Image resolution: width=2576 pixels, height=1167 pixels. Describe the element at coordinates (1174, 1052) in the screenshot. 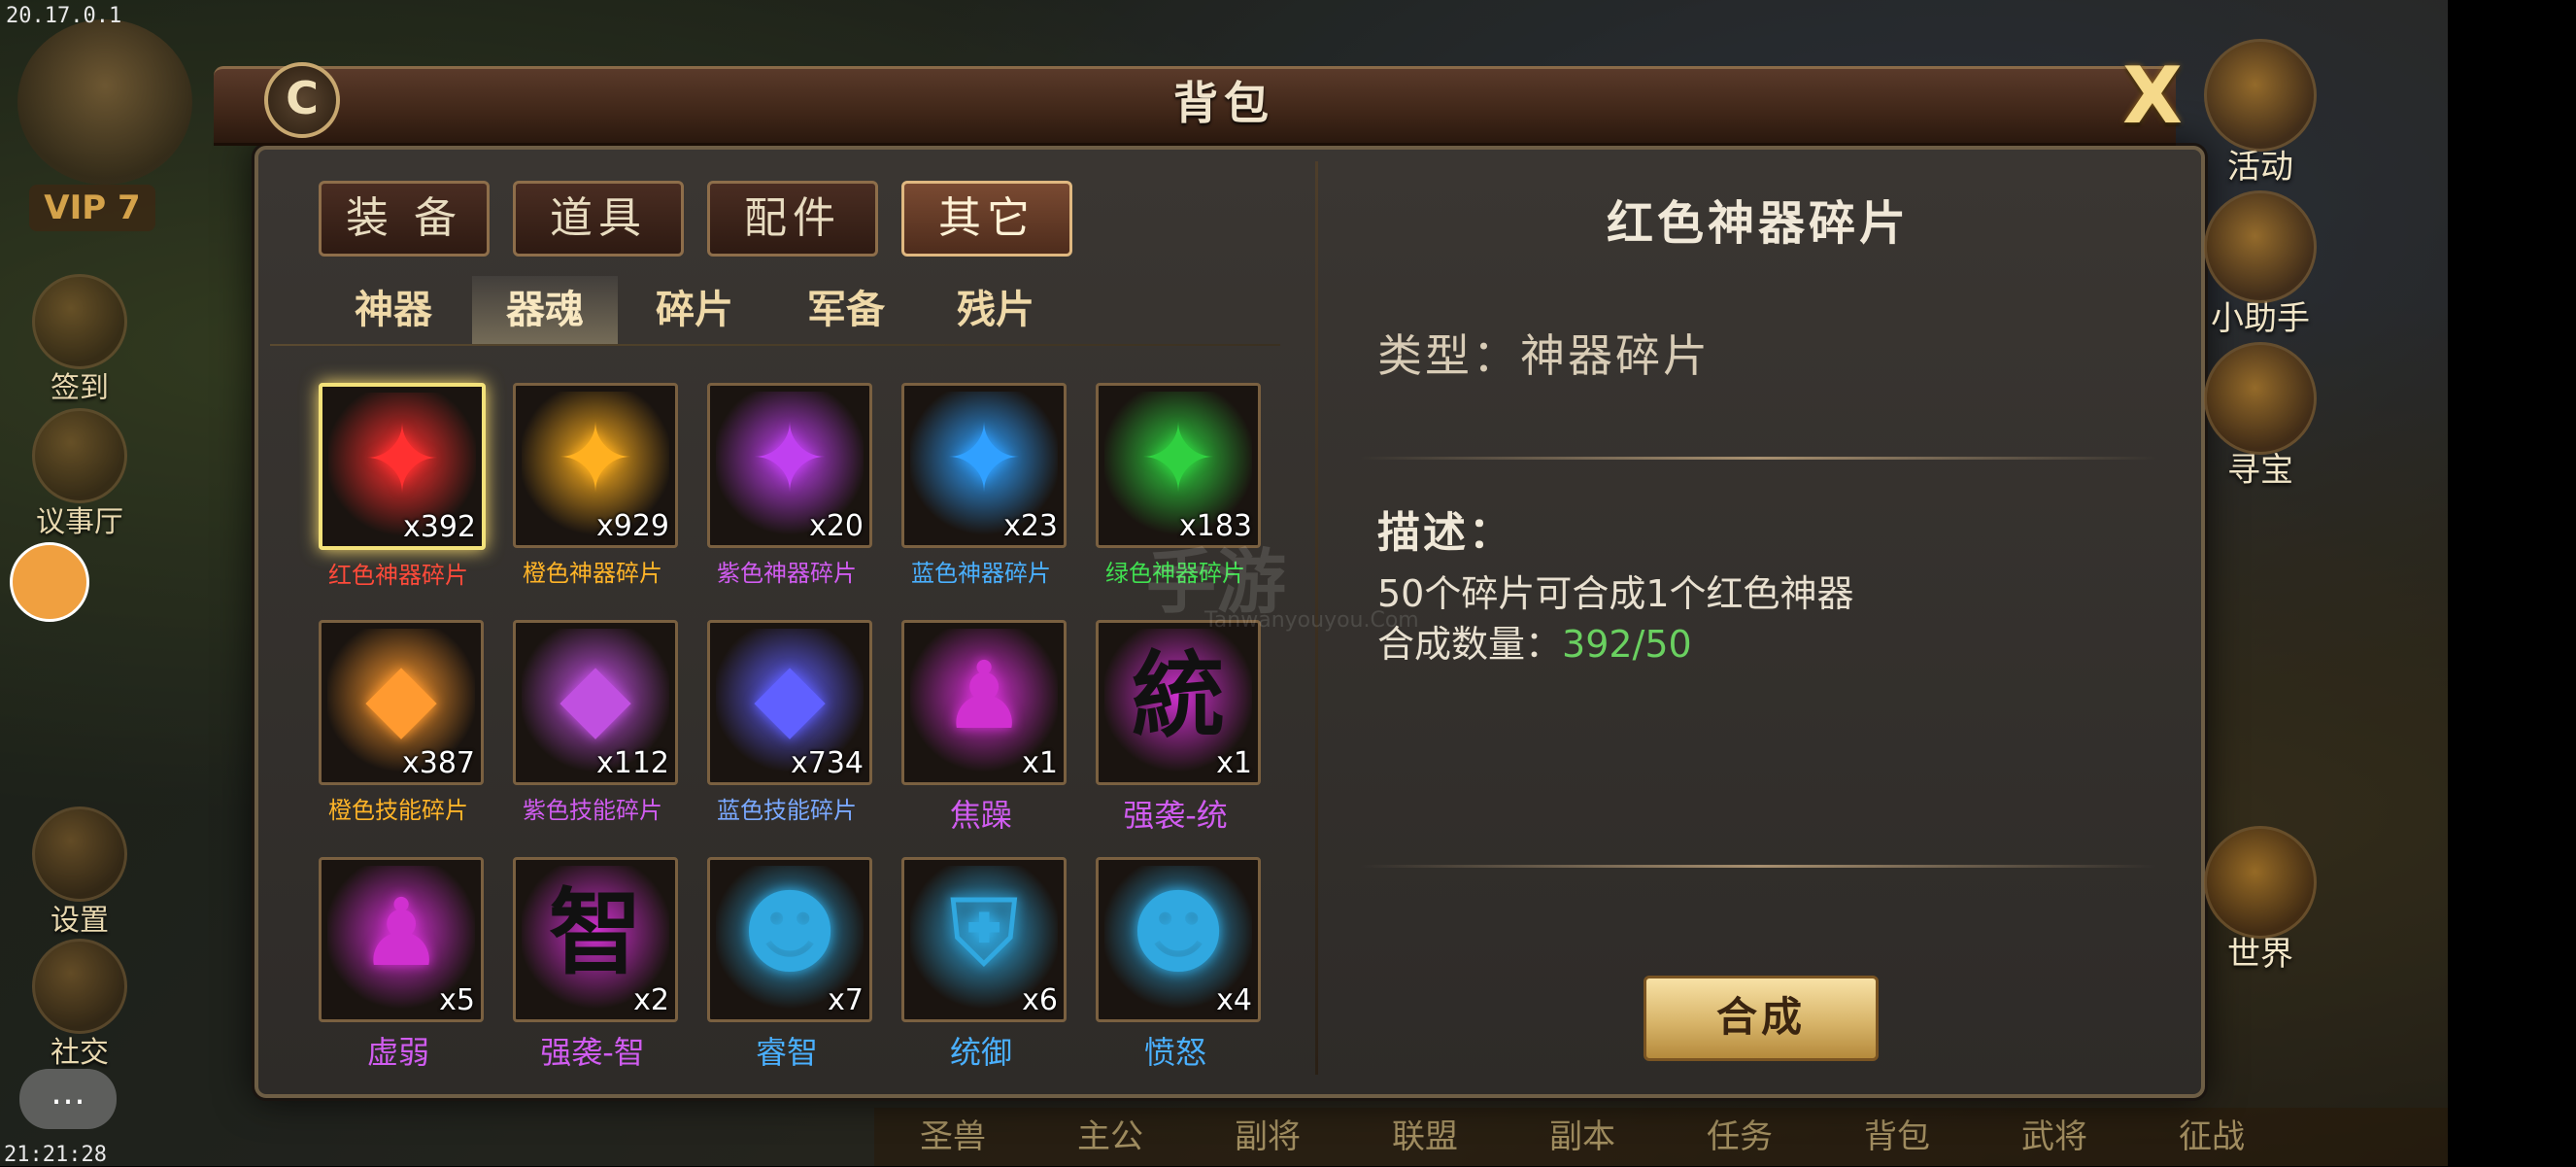

I see `item-name: 愤怒` at that location.